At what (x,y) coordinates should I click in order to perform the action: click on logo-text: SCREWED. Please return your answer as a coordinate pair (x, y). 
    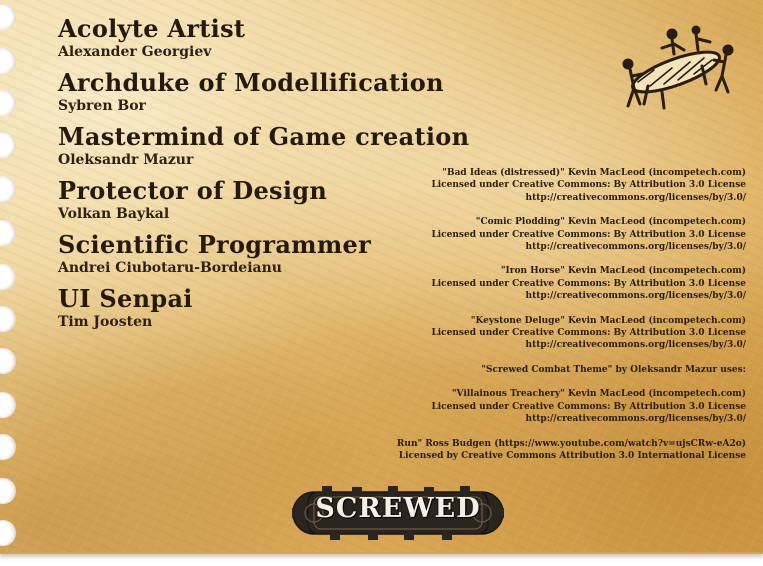
    Looking at the image, I should click on (398, 508).